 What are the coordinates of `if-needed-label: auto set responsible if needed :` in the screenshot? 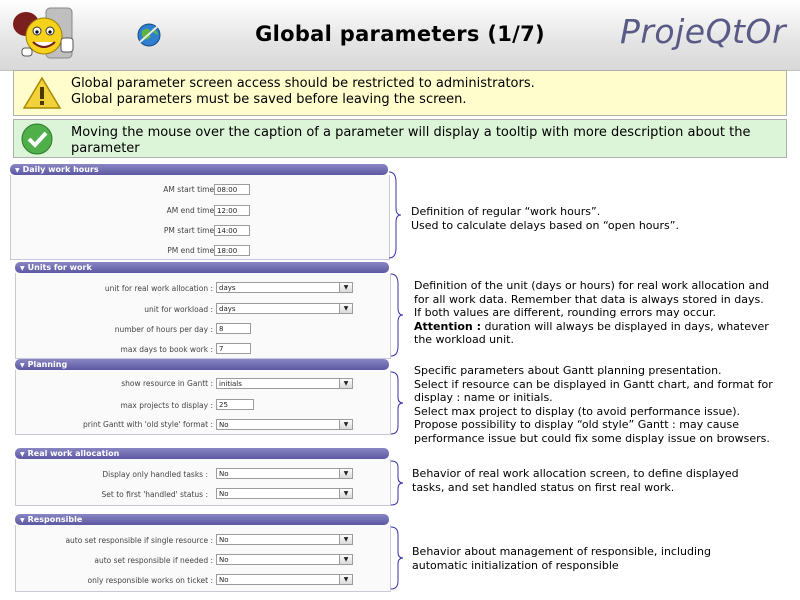 It's located at (153, 560).